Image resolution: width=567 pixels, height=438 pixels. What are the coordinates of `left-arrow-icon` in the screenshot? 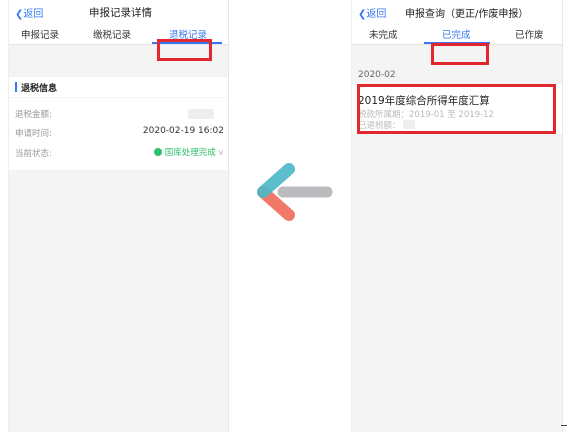 It's located at (295, 192).